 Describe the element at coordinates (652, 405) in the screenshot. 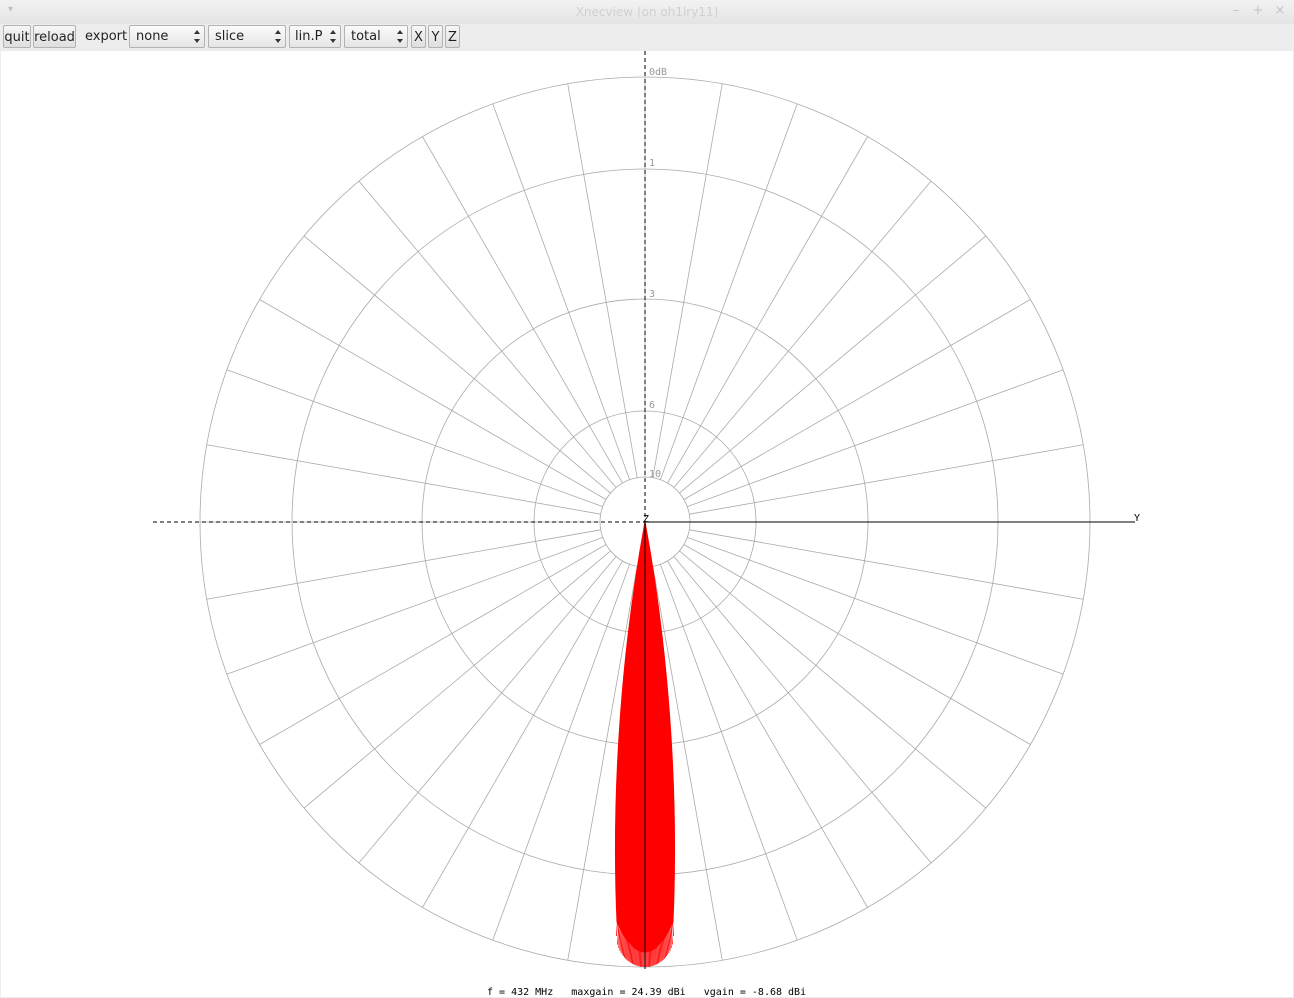

I see `scale-label: 6` at that location.